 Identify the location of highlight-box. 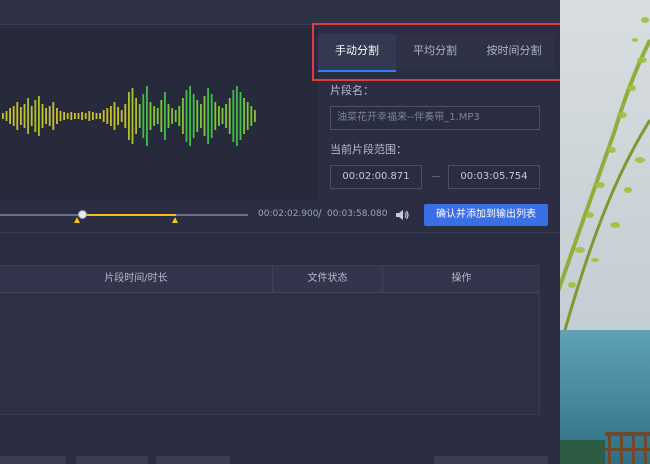
(439, 52).